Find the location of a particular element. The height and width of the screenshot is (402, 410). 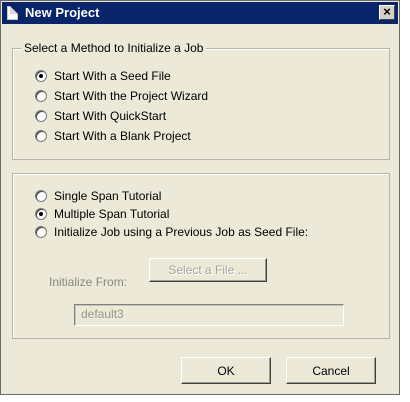

option-multiple-span: Multiple Span Tutorial is located at coordinates (102, 214).